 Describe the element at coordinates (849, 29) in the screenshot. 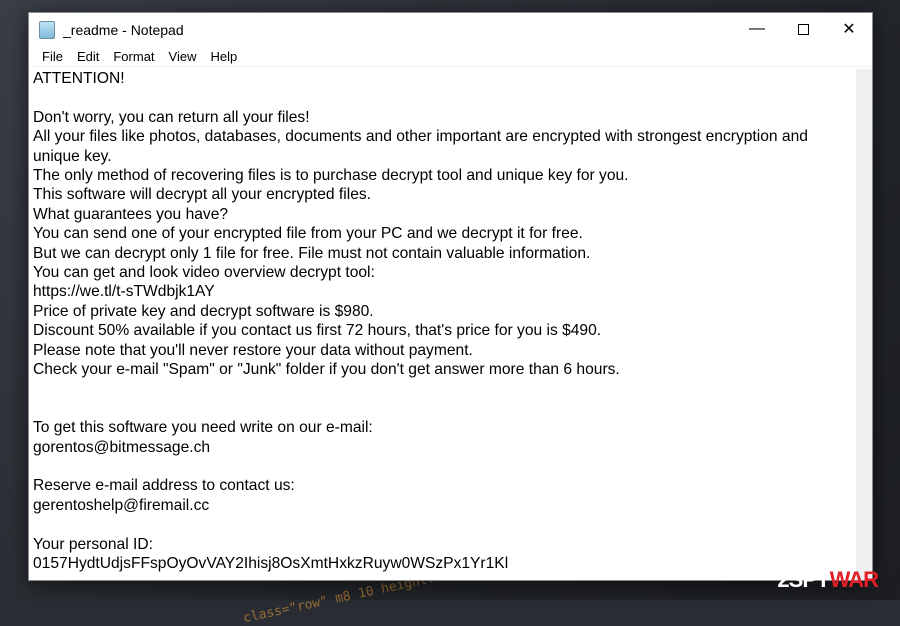

I see `close-button: ✕` at that location.